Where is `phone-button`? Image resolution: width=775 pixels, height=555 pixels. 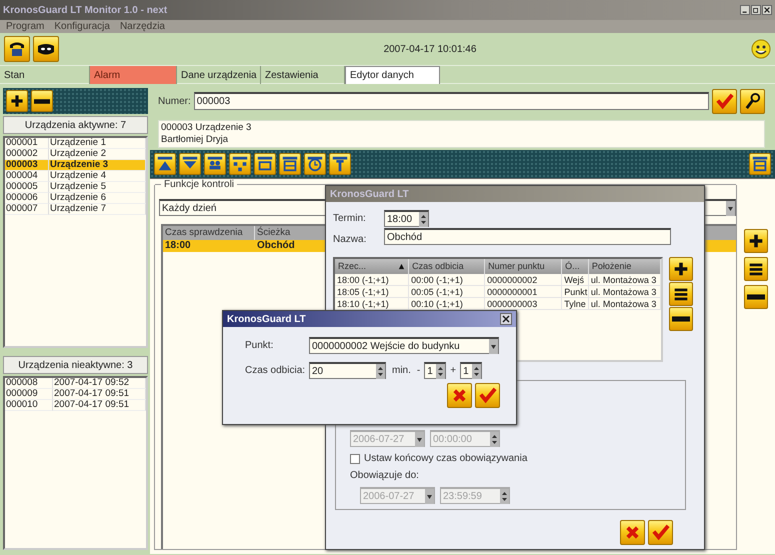
phone-button is located at coordinates (17, 49).